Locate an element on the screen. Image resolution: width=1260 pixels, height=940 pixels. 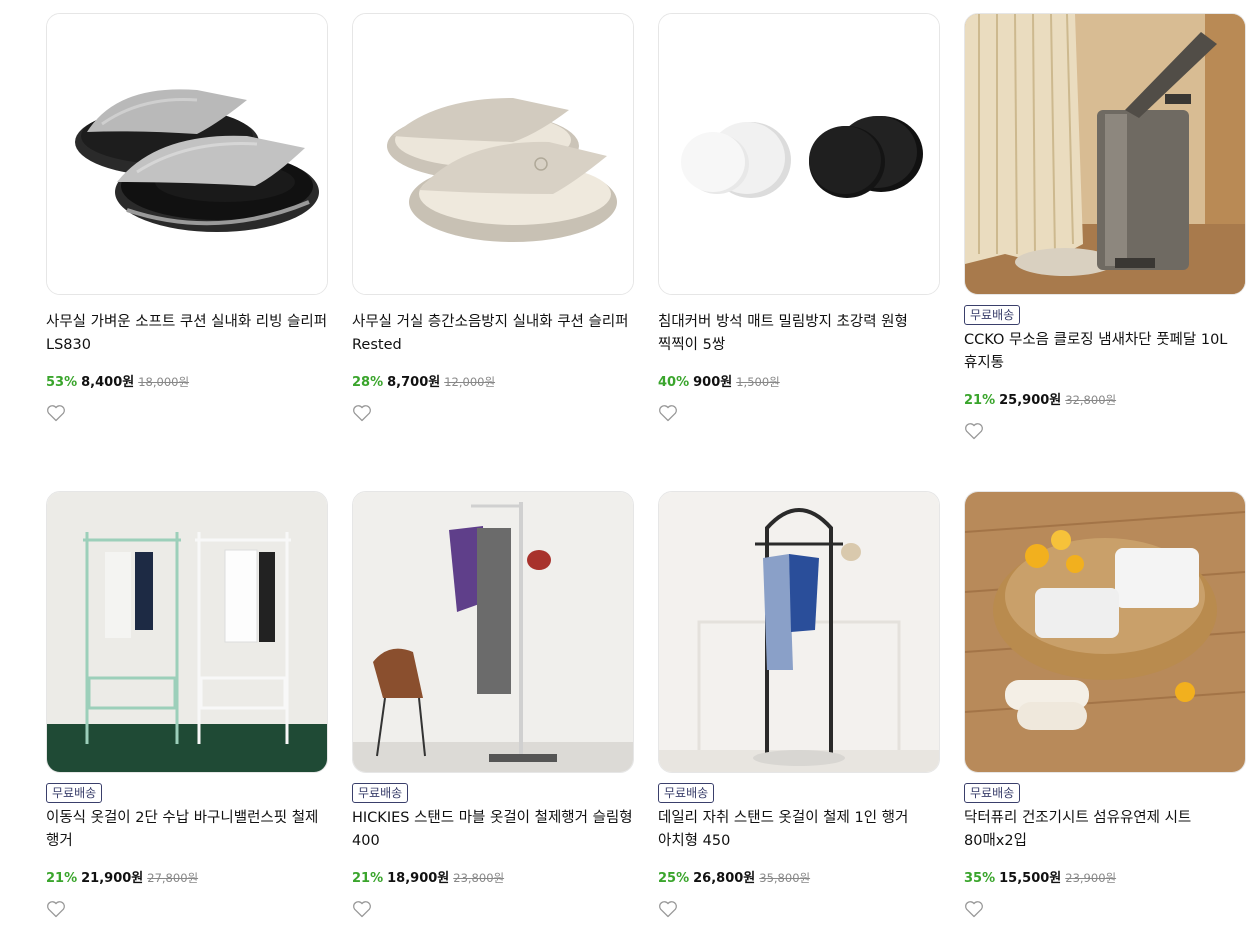
sale-price: 26,800원 is located at coordinates (724, 878).